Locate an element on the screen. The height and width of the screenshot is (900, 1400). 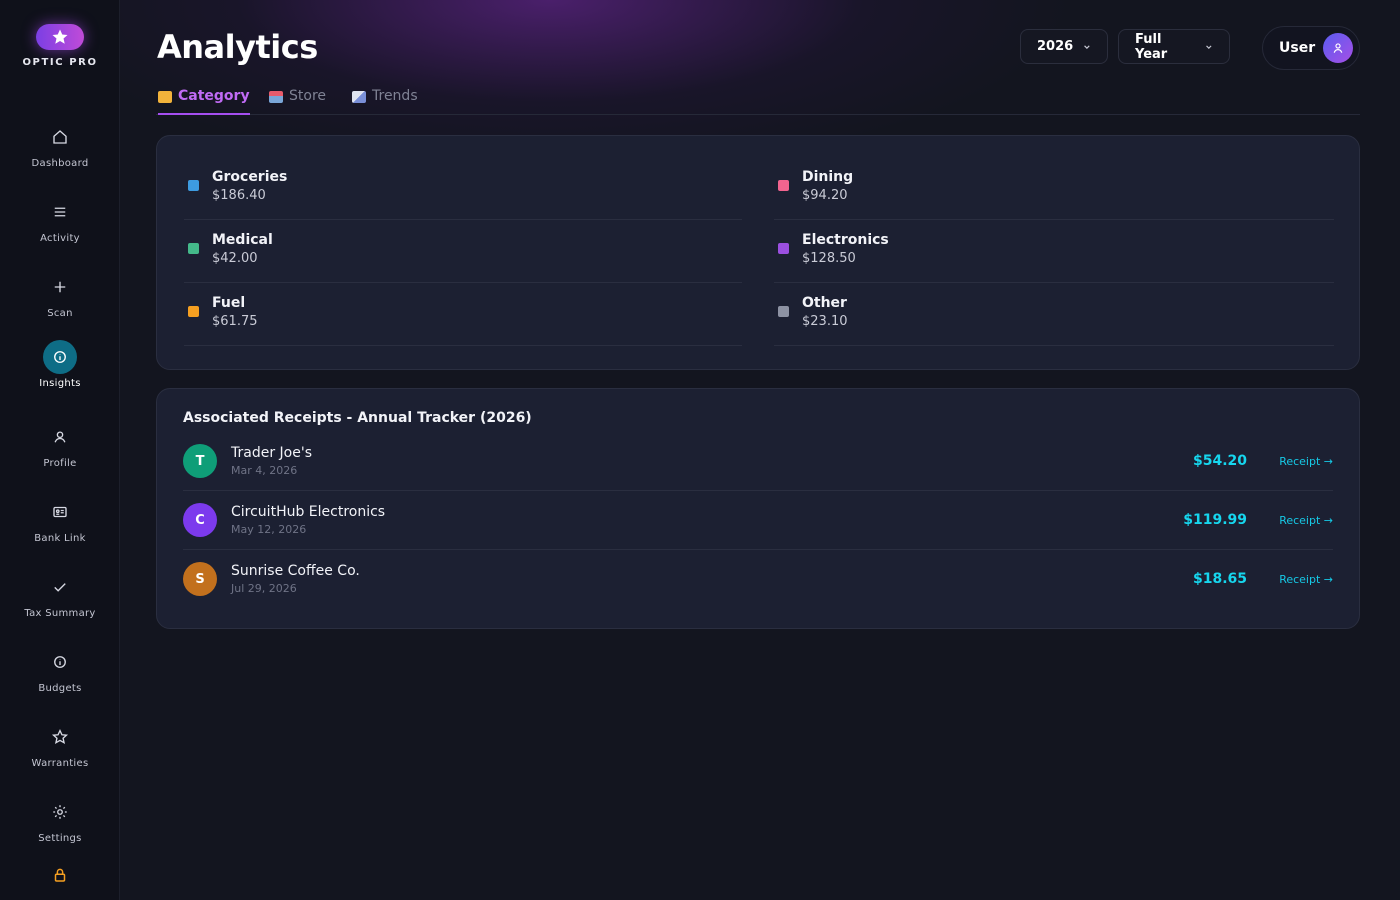
receipt-amount: $54.20 is located at coordinates (1219, 461).